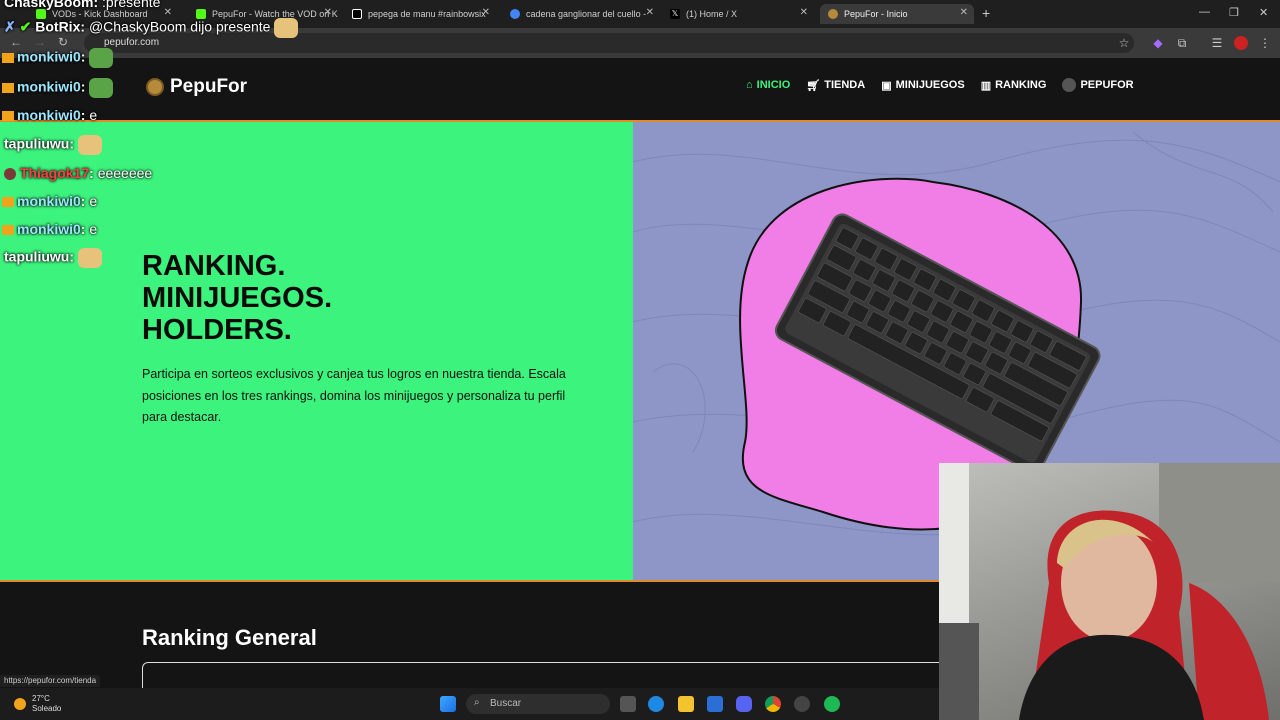 This screenshot has width=1280, height=720. Describe the element at coordinates (586, 14) in the screenshot. I see `tab-label: cadena ganglionar del cuello -` at that location.